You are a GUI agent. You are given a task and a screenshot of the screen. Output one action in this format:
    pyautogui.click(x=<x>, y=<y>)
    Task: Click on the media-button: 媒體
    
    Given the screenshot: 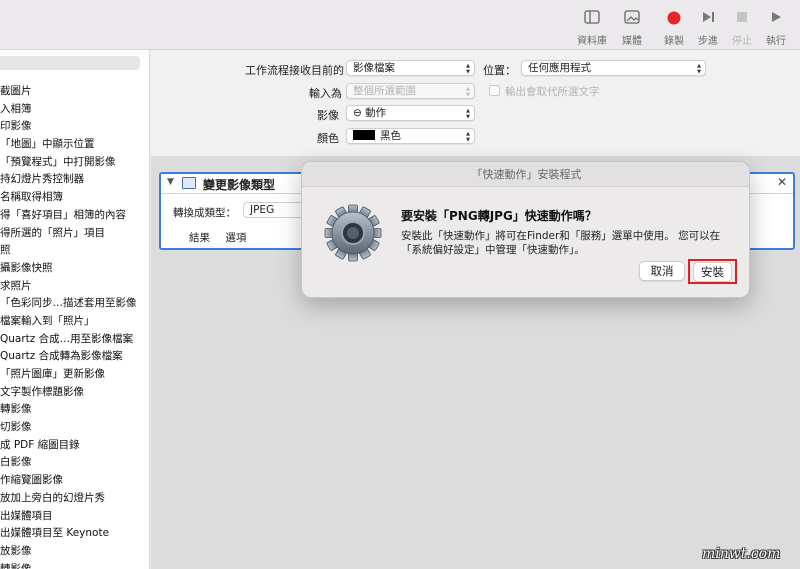 What is the action you would take?
    pyautogui.click(x=632, y=28)
    